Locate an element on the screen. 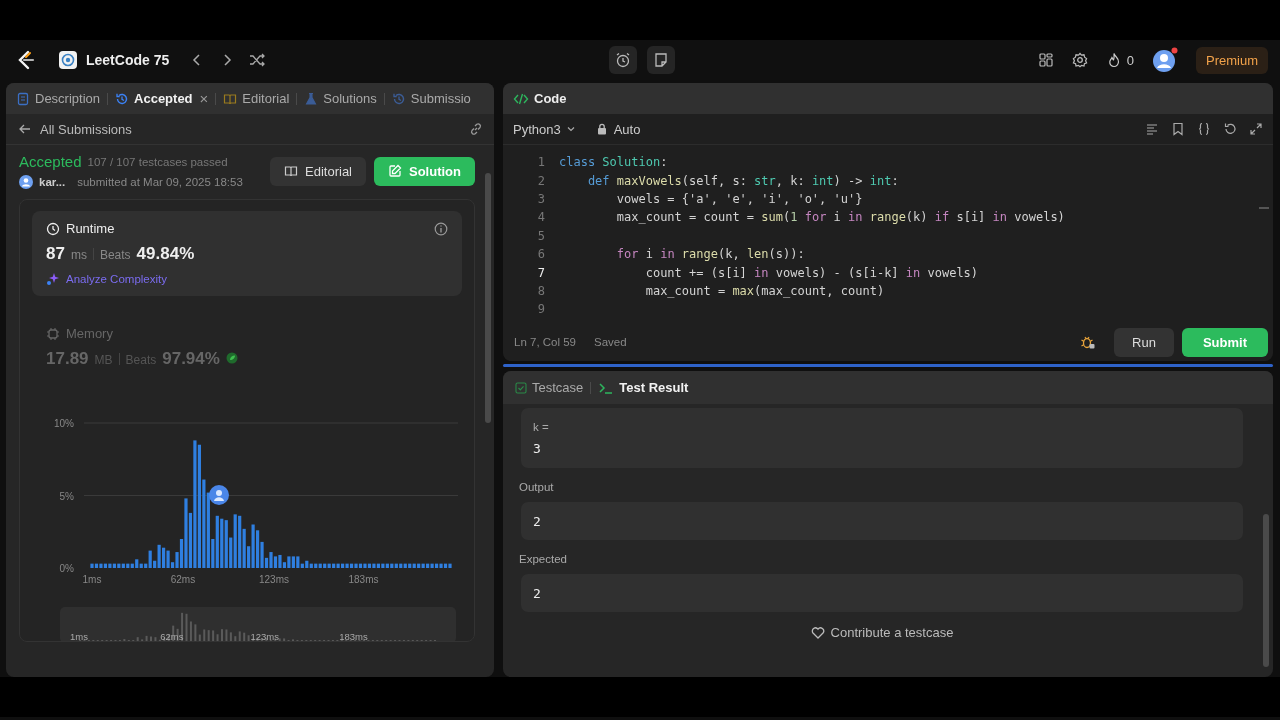 Image resolution: width=1280 pixels, height=720 pixels. all-submissions-link: All Submissions is located at coordinates (86, 129).